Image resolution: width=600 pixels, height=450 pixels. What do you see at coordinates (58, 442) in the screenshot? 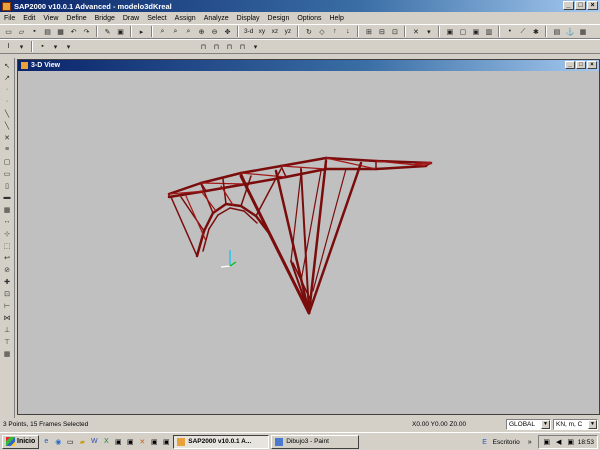
I see `outlook-icon: ◉` at bounding box center [58, 442].